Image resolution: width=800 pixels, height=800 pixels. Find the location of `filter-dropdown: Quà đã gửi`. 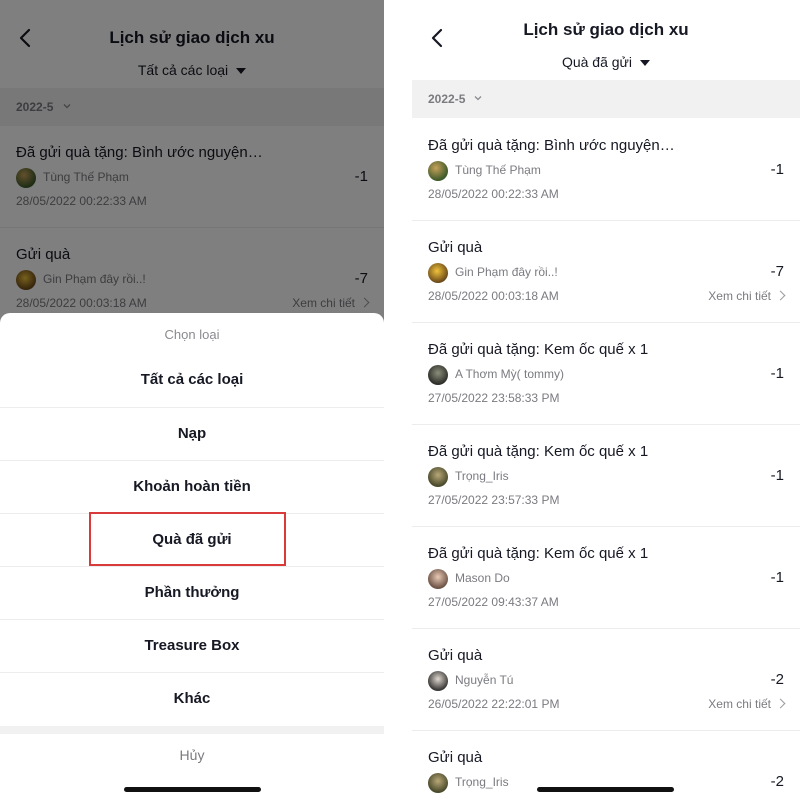

filter-dropdown: Quà đã gửi is located at coordinates (606, 62).